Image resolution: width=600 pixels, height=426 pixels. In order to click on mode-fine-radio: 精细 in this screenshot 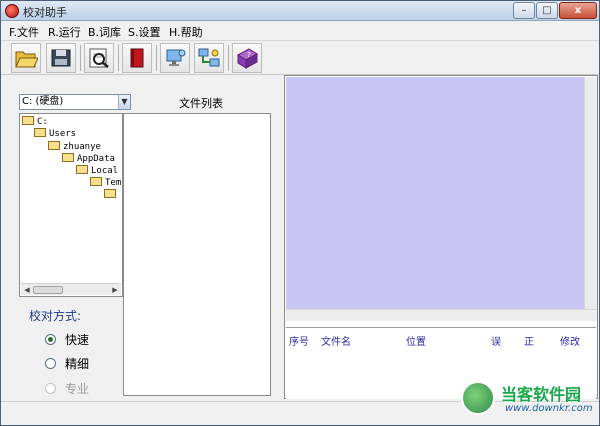, I will do `click(67, 363)`.